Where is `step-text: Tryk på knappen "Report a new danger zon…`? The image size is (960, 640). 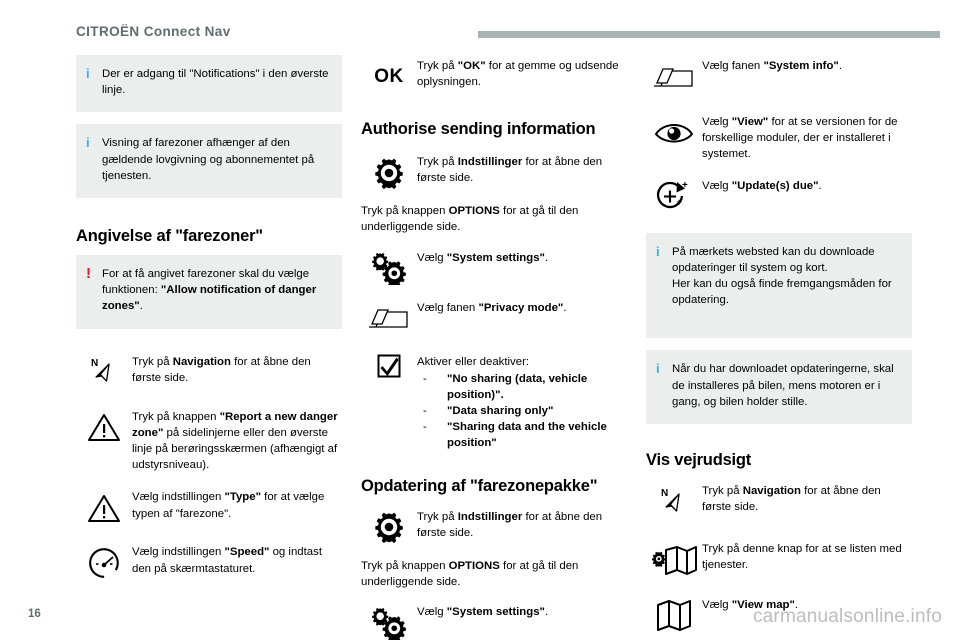
step-text: Tryk på knappen "Report a new danger zon… is located at coordinates (235, 441).